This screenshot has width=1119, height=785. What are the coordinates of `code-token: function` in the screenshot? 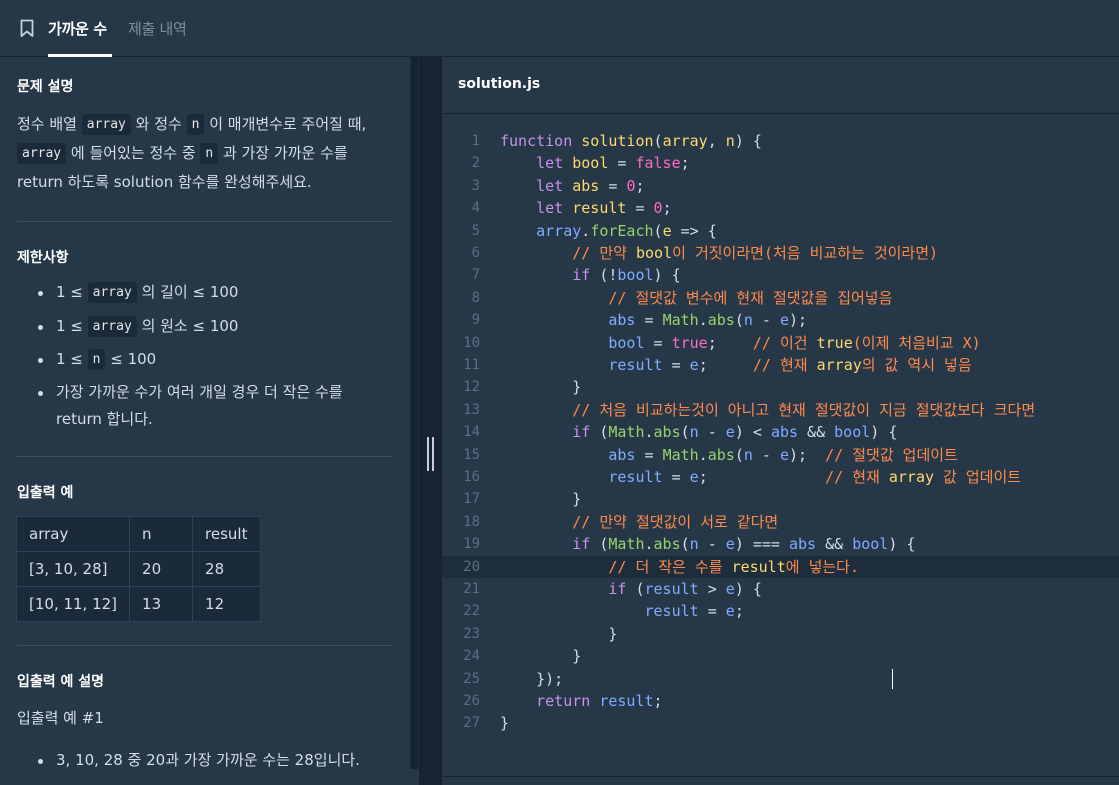 It's located at (536, 141).